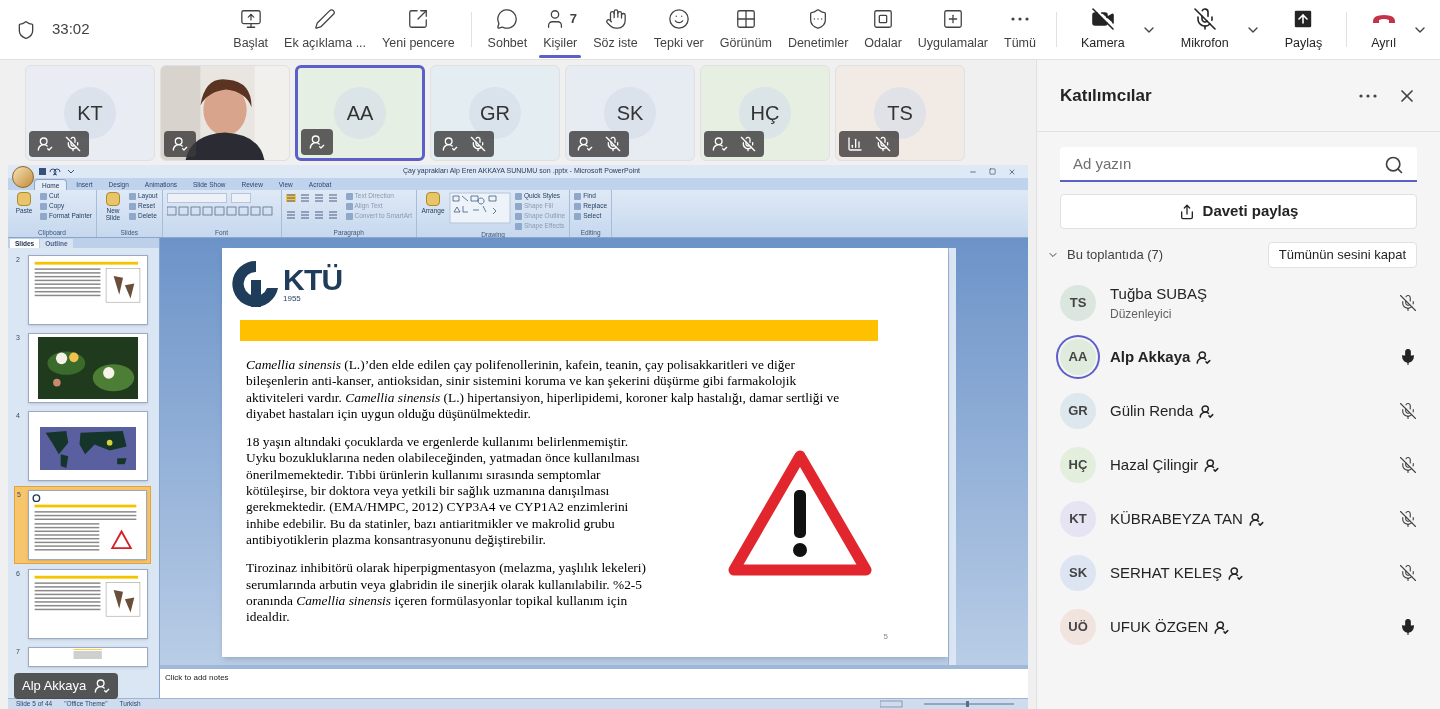 This screenshot has height=709, width=1440. I want to click on meeting-timer: 33:02, so click(71, 29).